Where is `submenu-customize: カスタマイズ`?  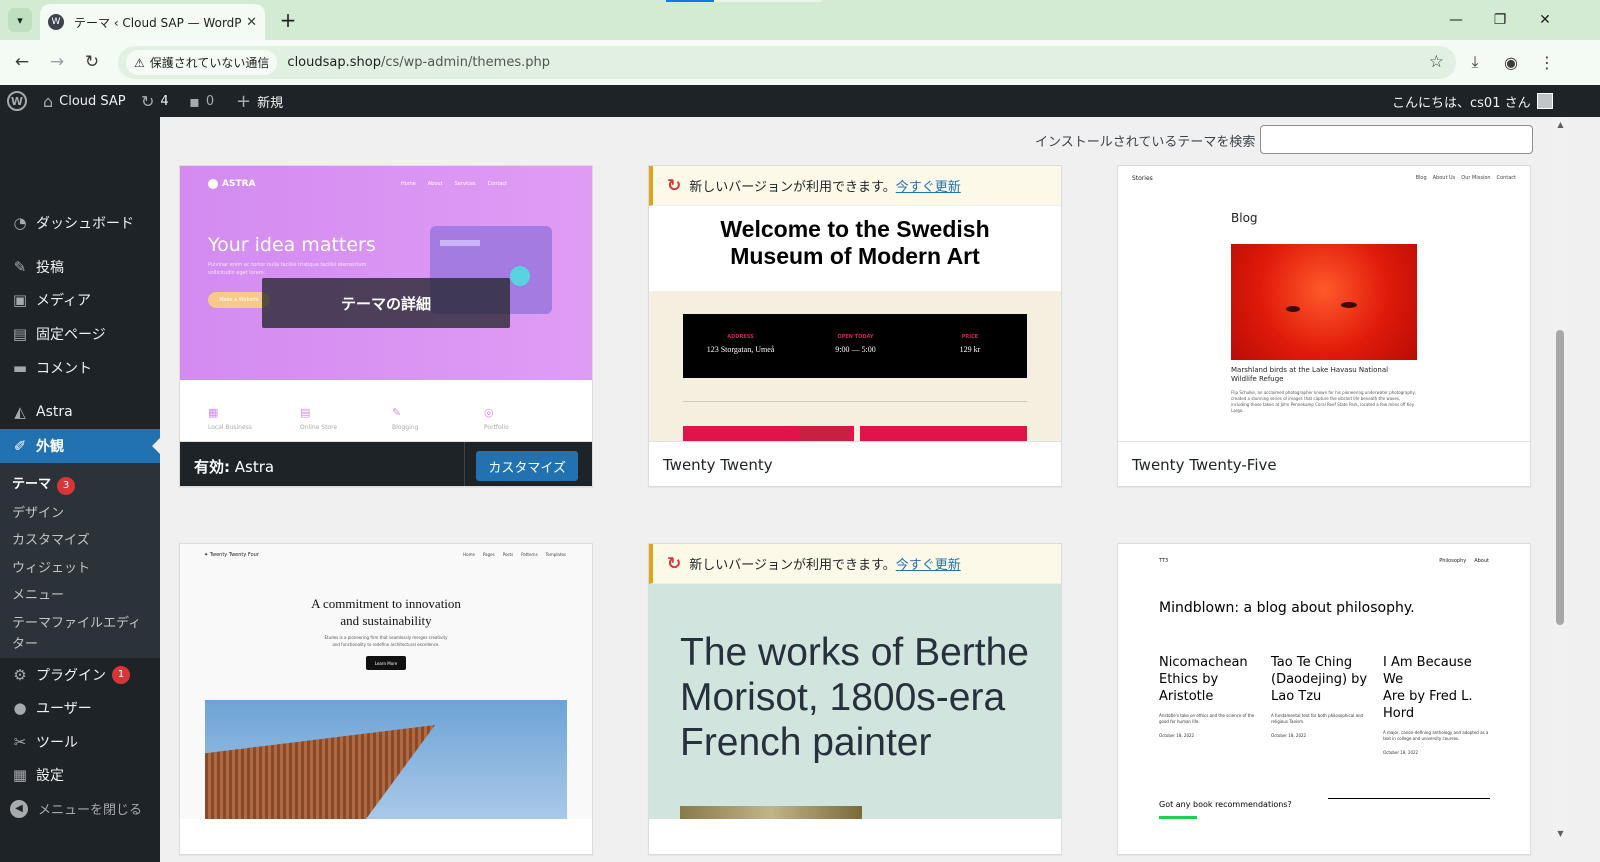
submenu-customize: カスタマイズ is located at coordinates (51, 538).